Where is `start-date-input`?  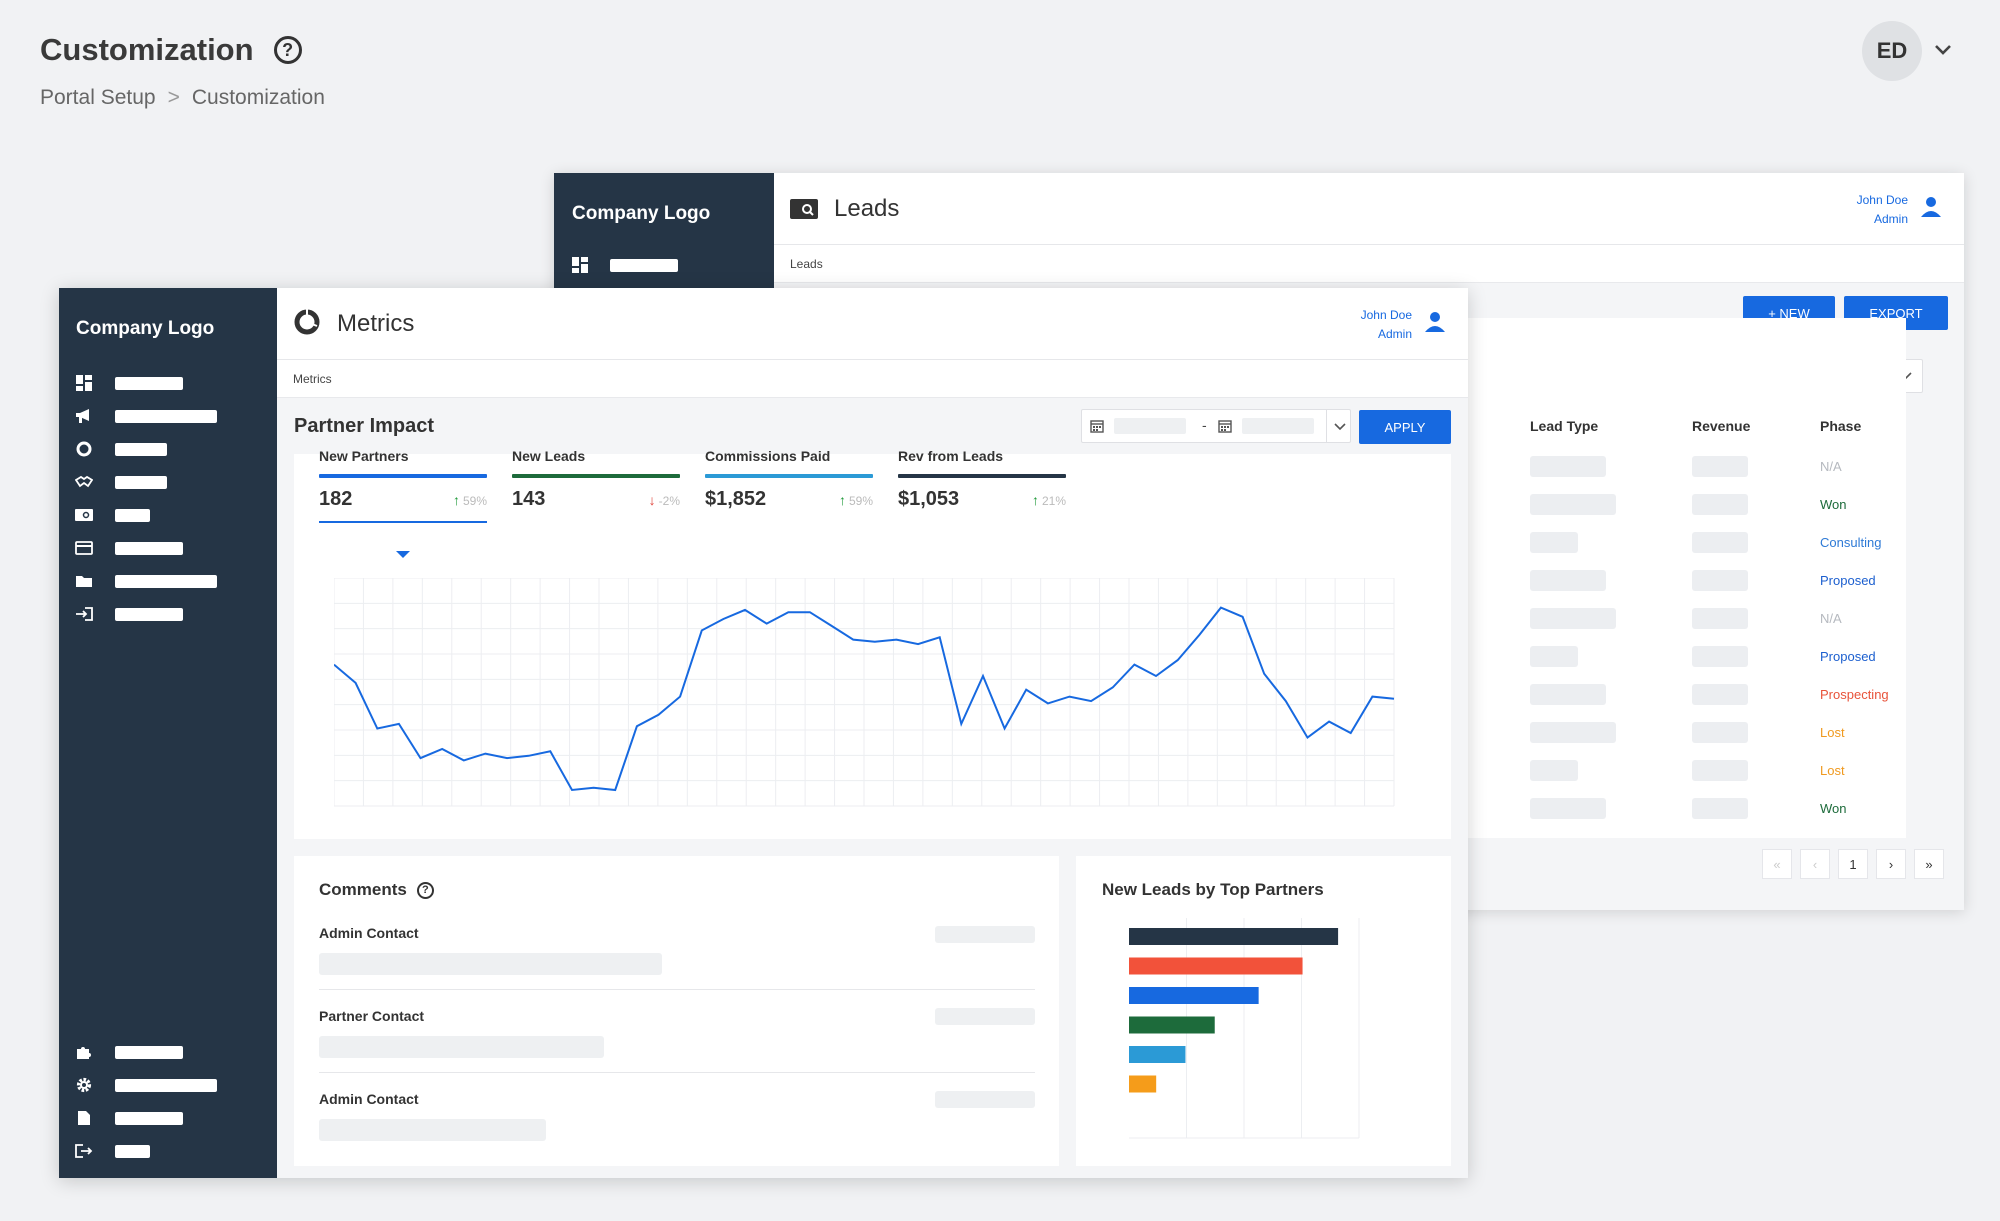 start-date-input is located at coordinates (1150, 426).